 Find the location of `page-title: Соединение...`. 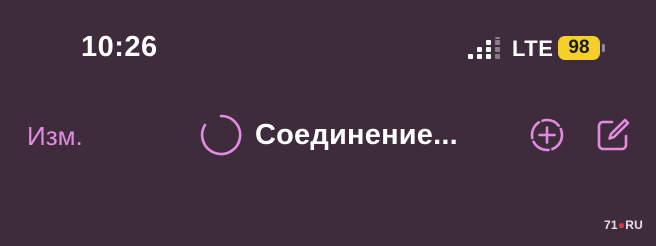

page-title: Соединение... is located at coordinates (356, 134).